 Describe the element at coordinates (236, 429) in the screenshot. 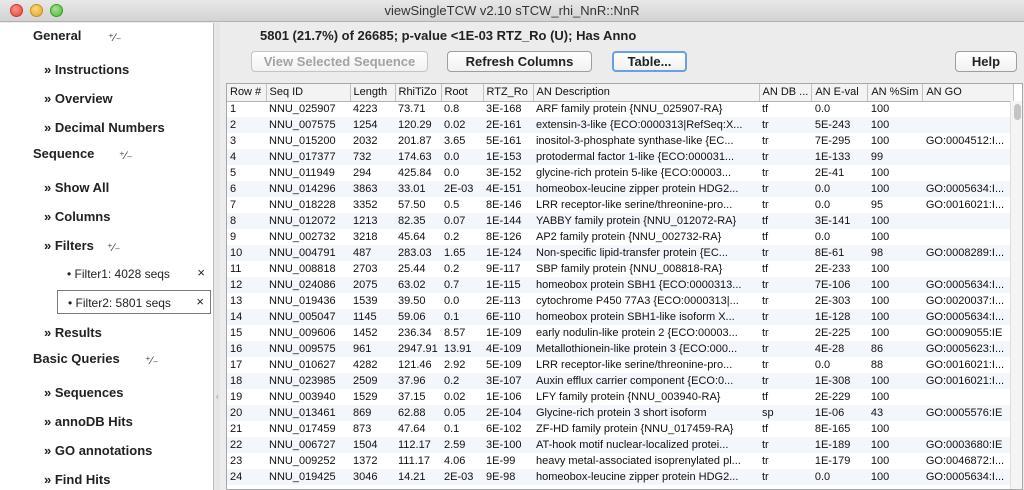

I see `table-cell: 21` at that location.